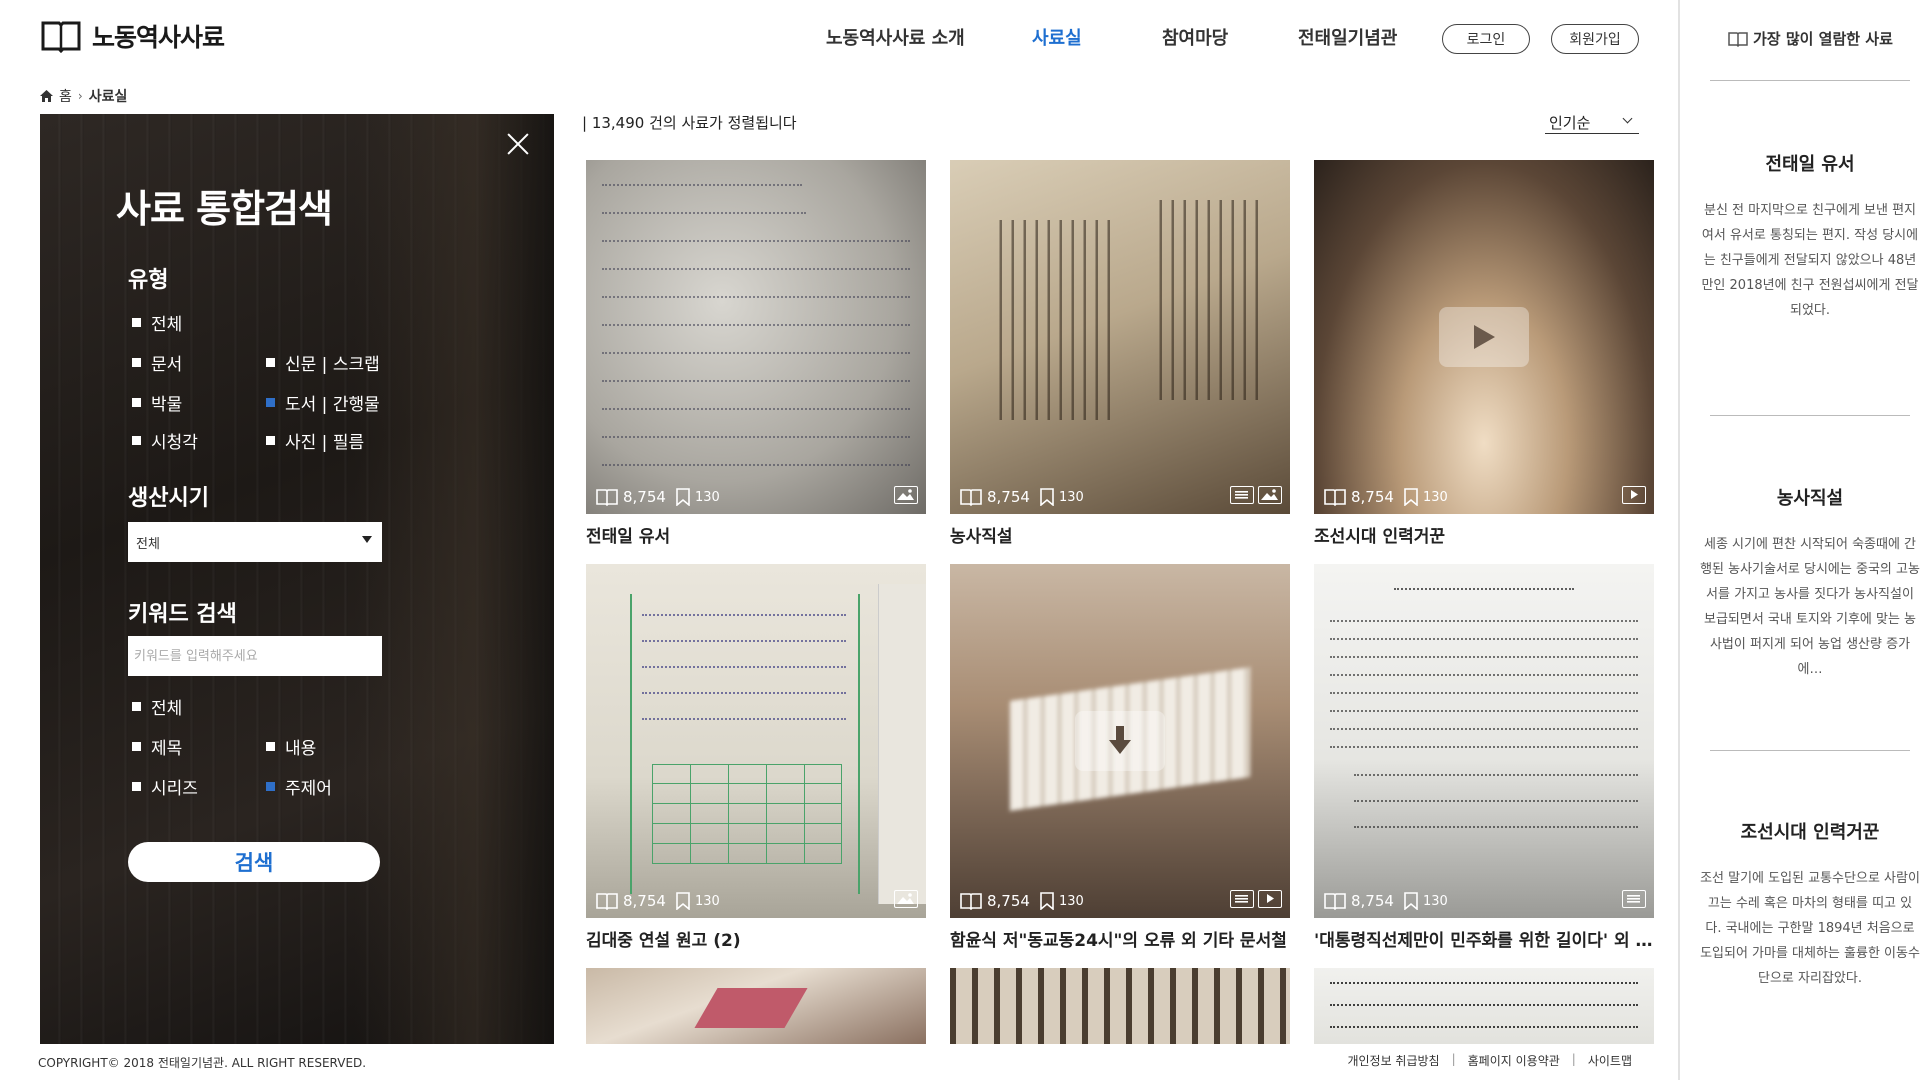  Describe the element at coordinates (299, 786) in the screenshot. I see `scope-option-subject: 주제어` at that location.